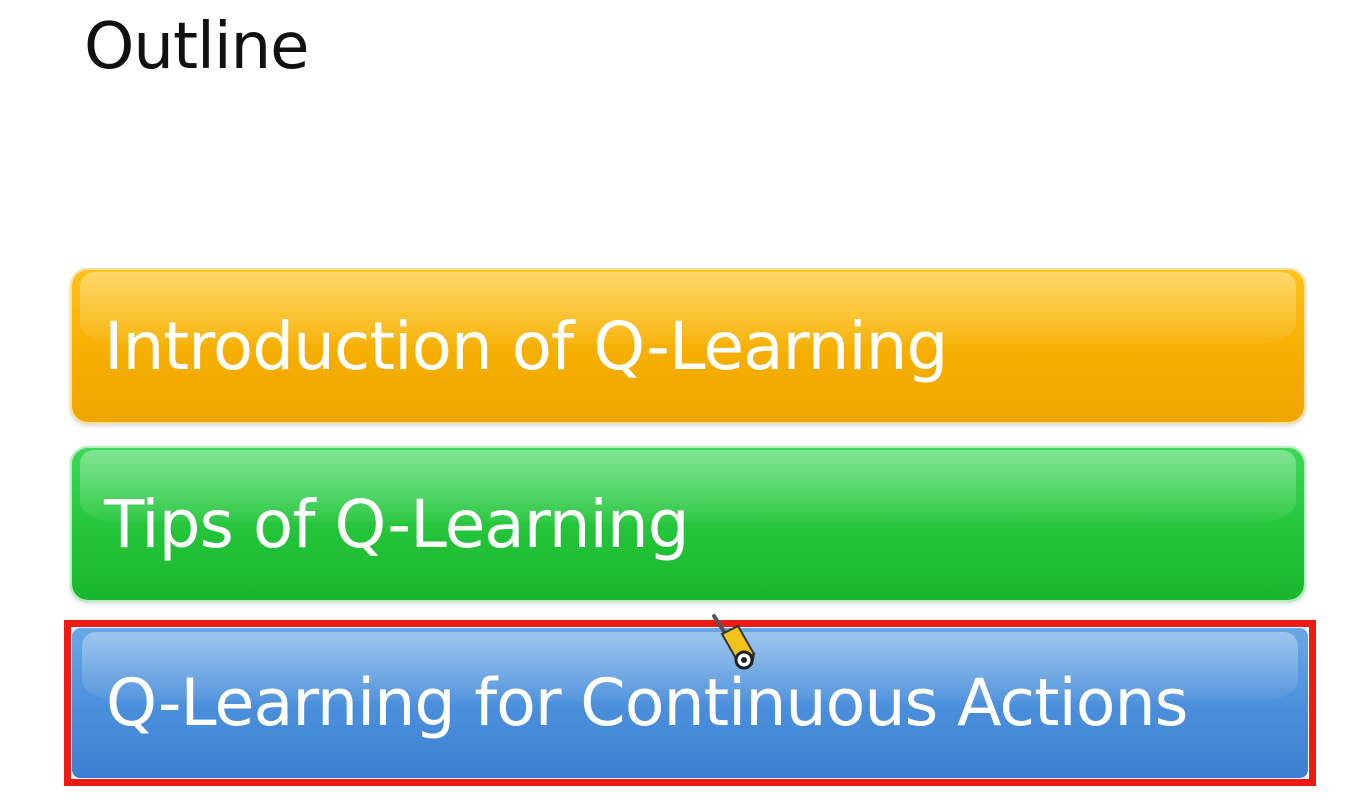 Image resolution: width=1368 pixels, height=810 pixels. Describe the element at coordinates (526, 346) in the screenshot. I see `outline-item-label: Introduction of Q-Learning` at that location.